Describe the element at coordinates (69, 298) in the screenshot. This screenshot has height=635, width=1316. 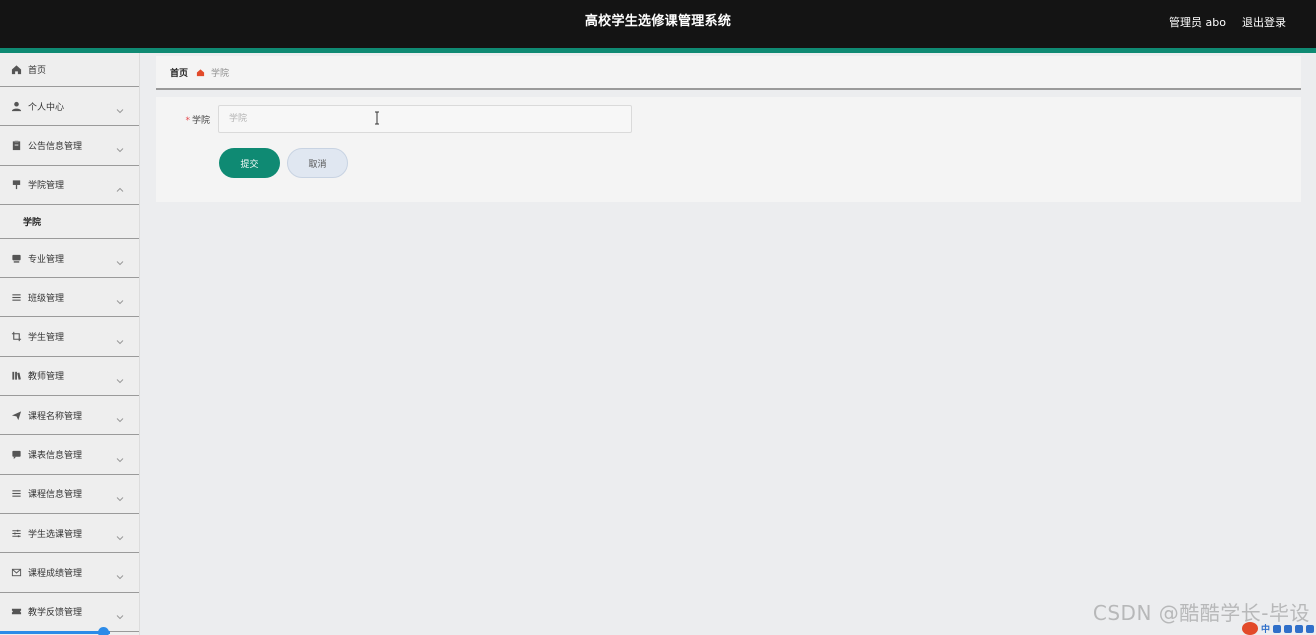
I see `sidebar-item-class-management: 班级管理` at that location.